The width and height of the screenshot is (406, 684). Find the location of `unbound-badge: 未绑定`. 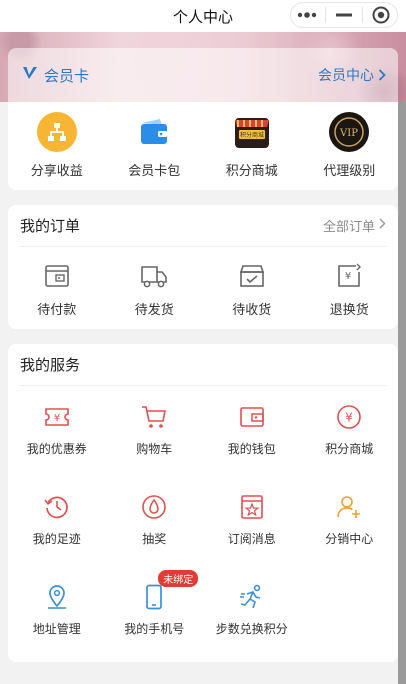

unbound-badge: 未绑定 is located at coordinates (178, 578).